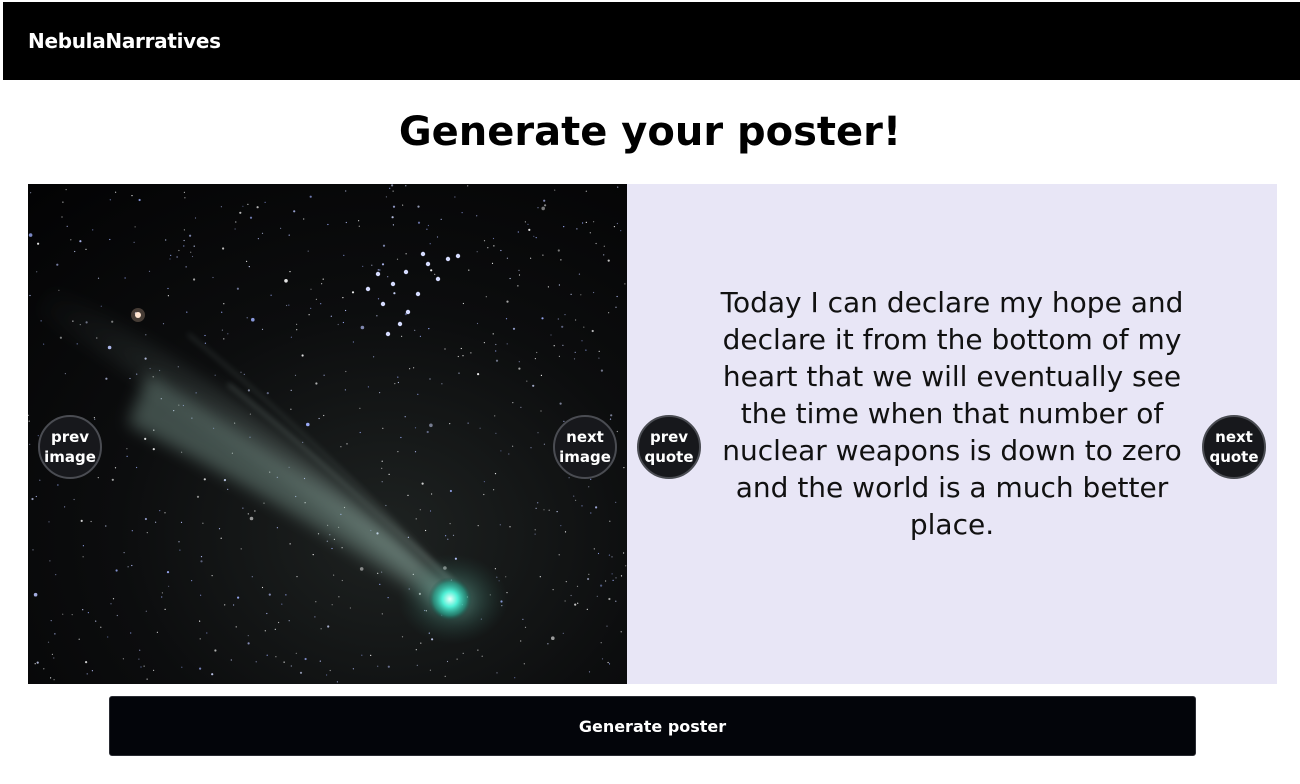  What do you see at coordinates (650, 132) in the screenshot?
I see `page-title: Generate your poster!` at bounding box center [650, 132].